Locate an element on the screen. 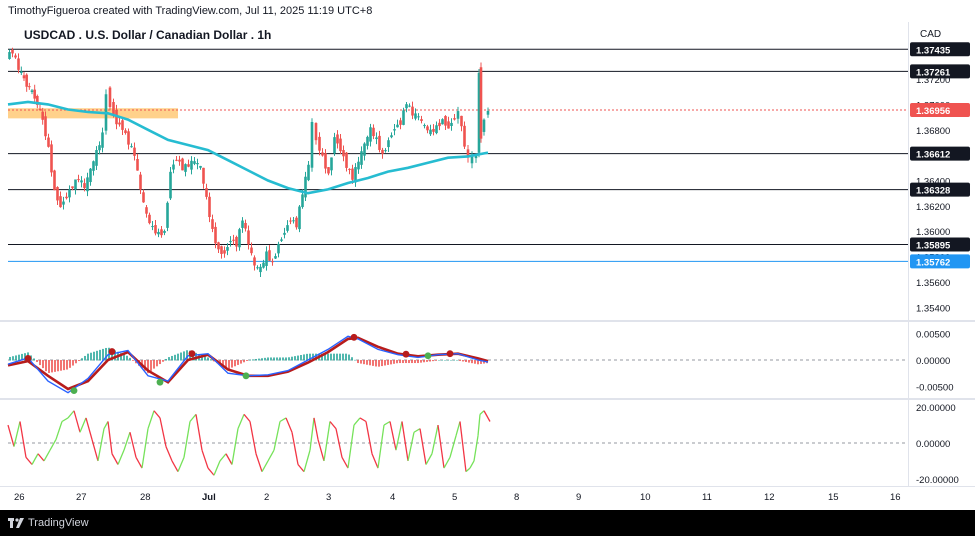 Image resolution: width=975 pixels, height=536 pixels. level-label: 1.37435 is located at coordinates (933, 50).